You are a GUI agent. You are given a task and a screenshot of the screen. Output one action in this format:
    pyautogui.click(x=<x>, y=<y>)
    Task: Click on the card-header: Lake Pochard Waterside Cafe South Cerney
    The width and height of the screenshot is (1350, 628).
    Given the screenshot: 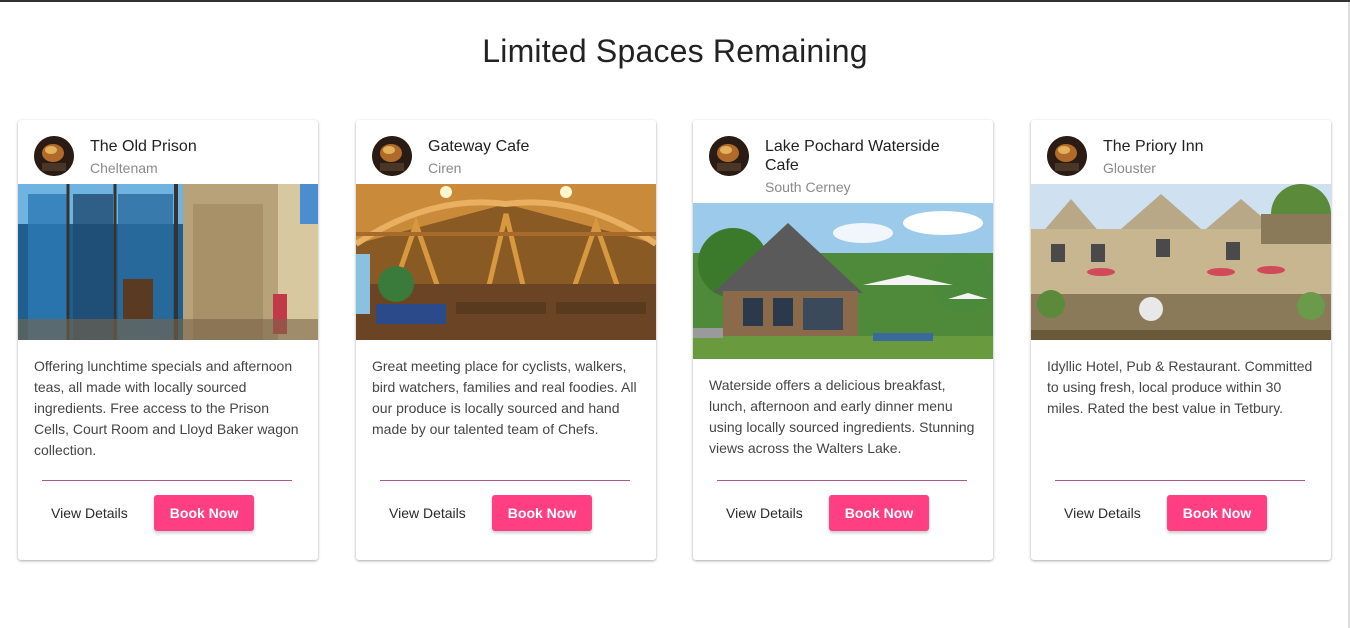 What is the action you would take?
    pyautogui.click(x=843, y=161)
    